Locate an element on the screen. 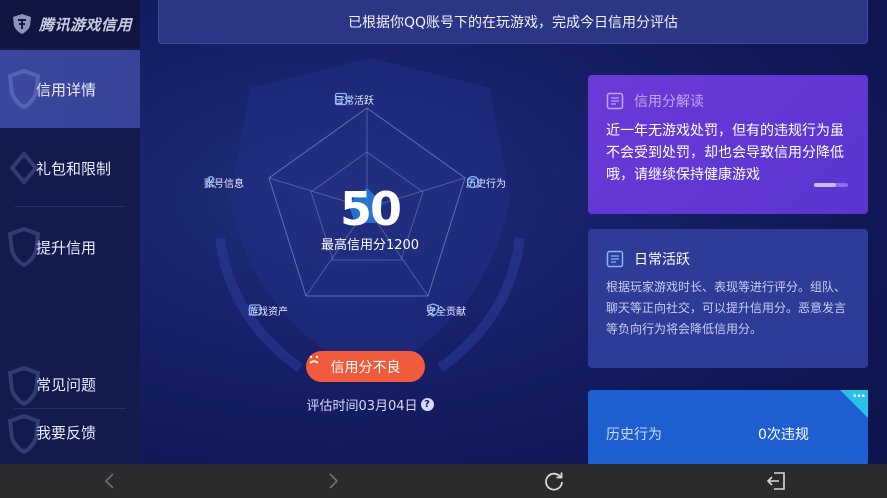  chevron-left-icon is located at coordinates (109, 481).